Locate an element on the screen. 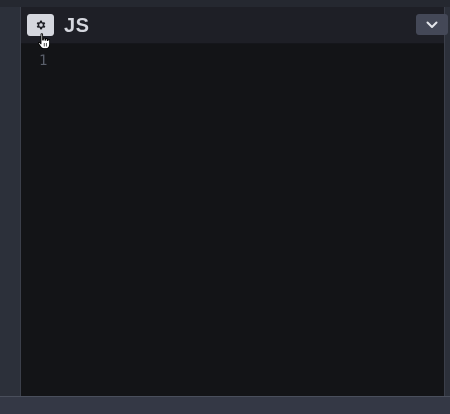 Image resolution: width=450 pixels, height=414 pixels. top-strip is located at coordinates (225, 3).